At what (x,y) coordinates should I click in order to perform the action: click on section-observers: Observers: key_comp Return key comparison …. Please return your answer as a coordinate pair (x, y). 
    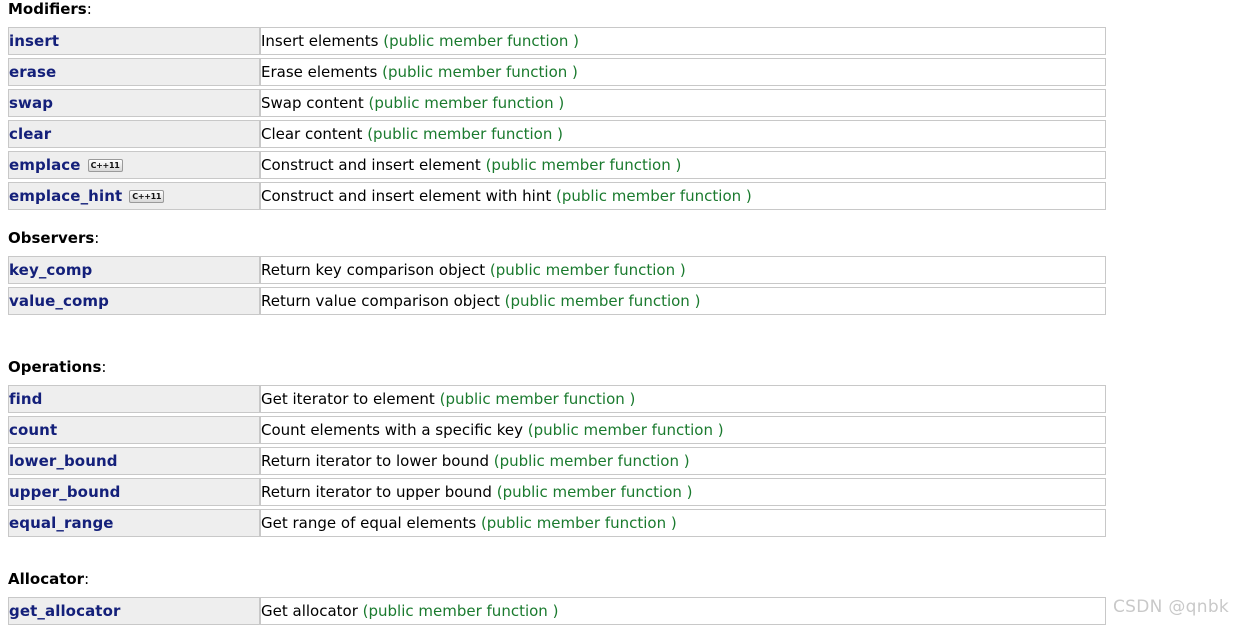
    Looking at the image, I should click on (555, 273).